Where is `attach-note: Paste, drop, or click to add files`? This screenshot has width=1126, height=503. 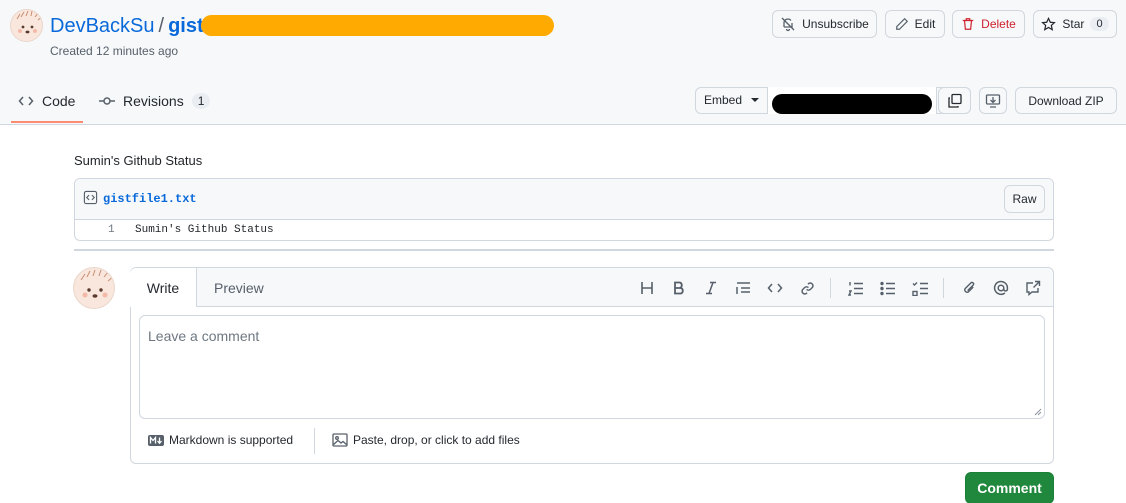
attach-note: Paste, drop, or click to add files is located at coordinates (436, 440).